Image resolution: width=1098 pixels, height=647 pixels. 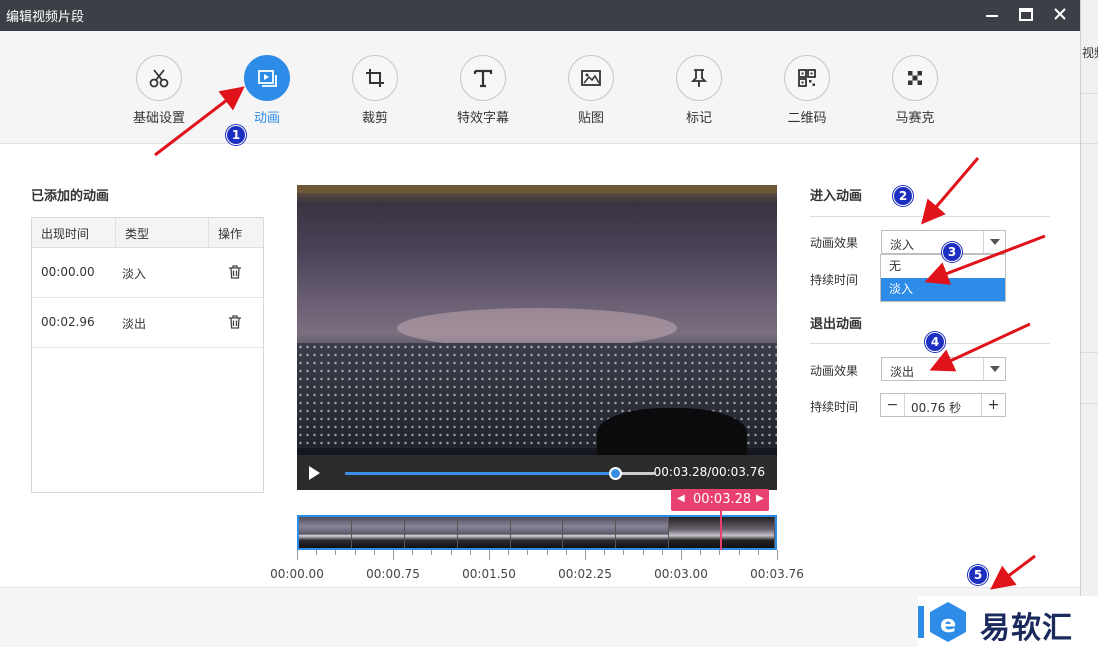 I want to click on timeline-strip, so click(x=537, y=532).